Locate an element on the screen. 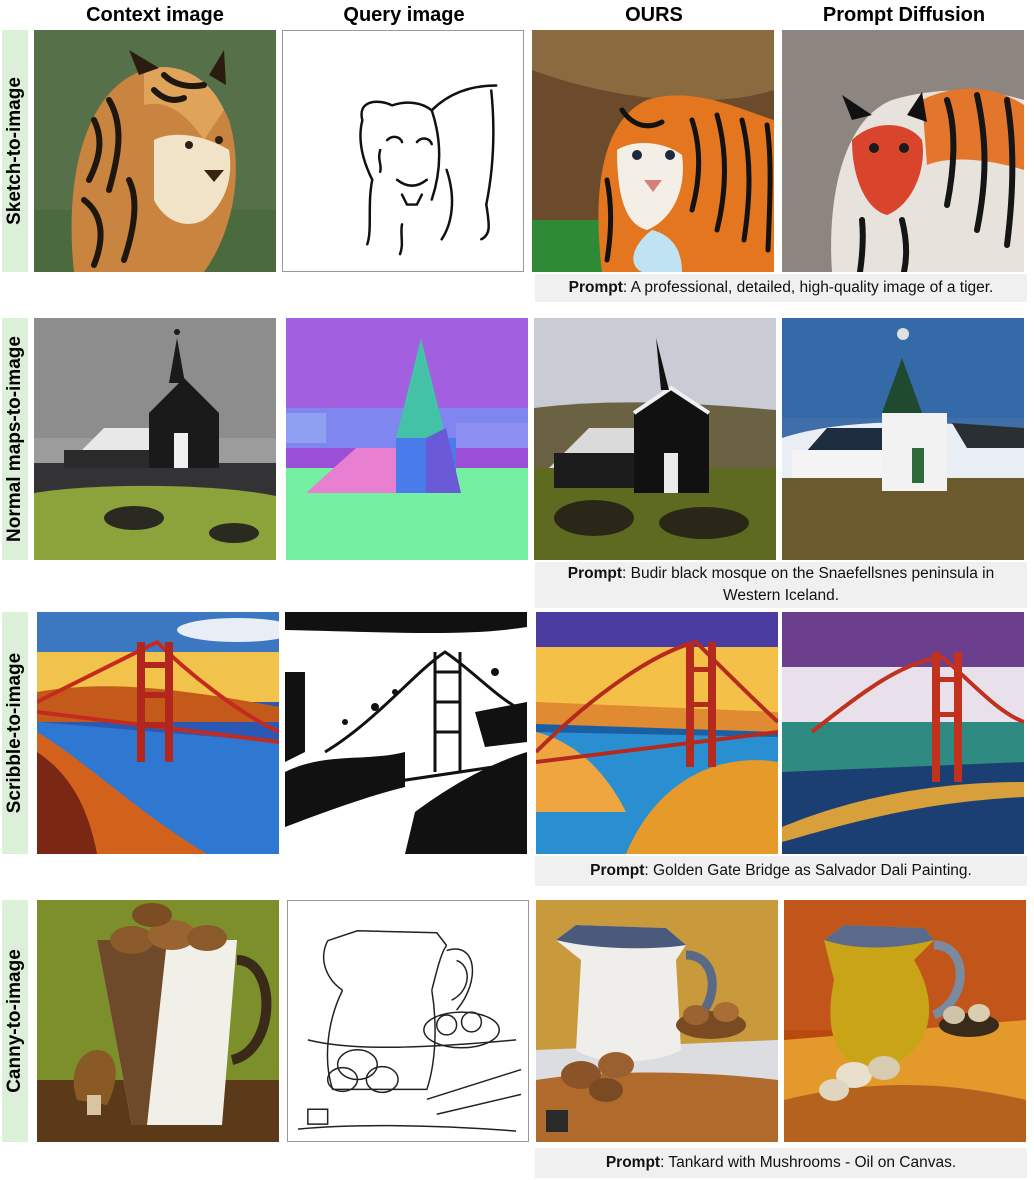 The width and height of the screenshot is (1034, 1180). row-label-text: Sketch-to-image is located at coordinates (14, 151).